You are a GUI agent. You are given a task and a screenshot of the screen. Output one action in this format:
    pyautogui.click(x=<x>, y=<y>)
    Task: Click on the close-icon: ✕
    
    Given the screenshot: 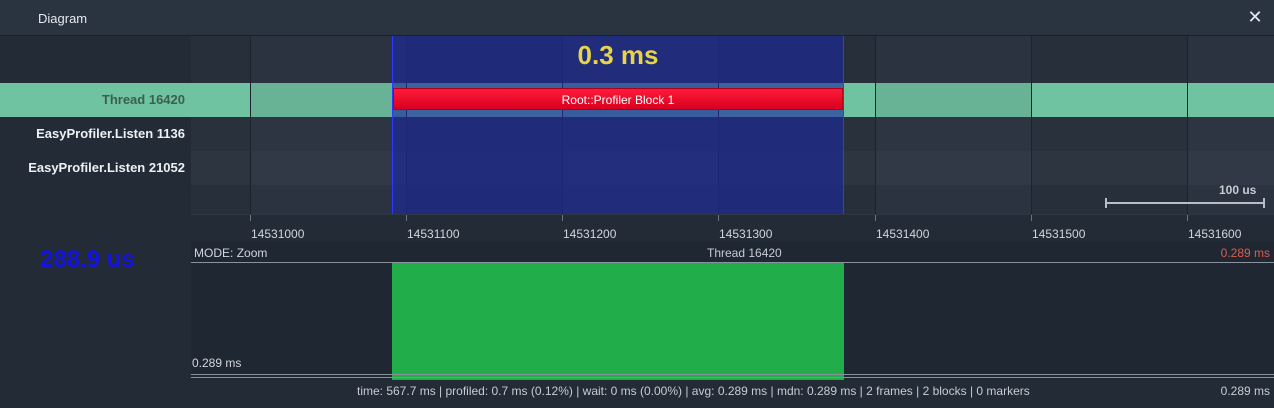 What is the action you would take?
    pyautogui.click(x=1255, y=17)
    